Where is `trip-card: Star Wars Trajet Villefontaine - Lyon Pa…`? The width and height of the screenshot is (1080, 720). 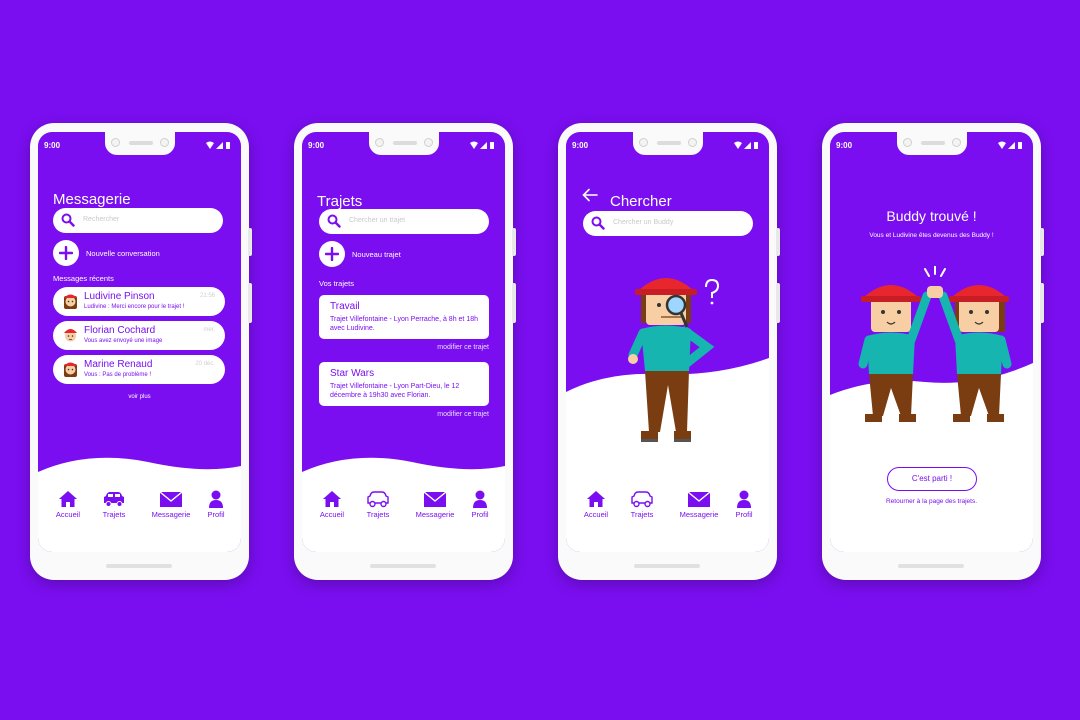 trip-card: Star Wars Trajet Villefontaine - Lyon Pa… is located at coordinates (404, 384).